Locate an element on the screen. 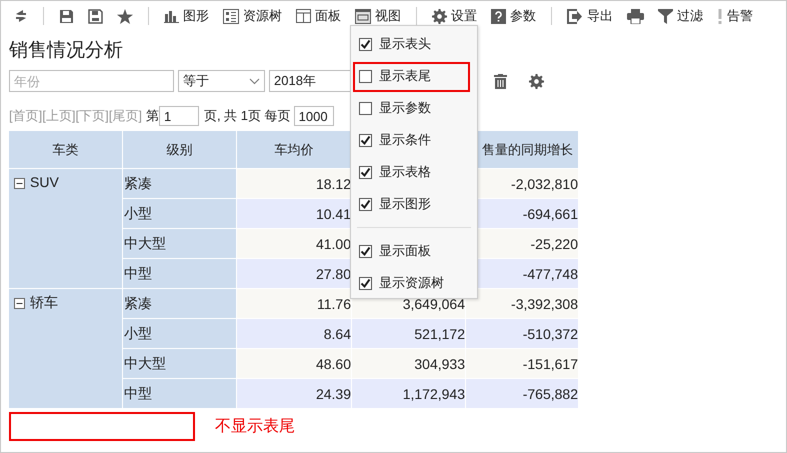 Image resolution: width=787 pixels, height=453 pixels. settings-icon is located at coordinates (536, 81).